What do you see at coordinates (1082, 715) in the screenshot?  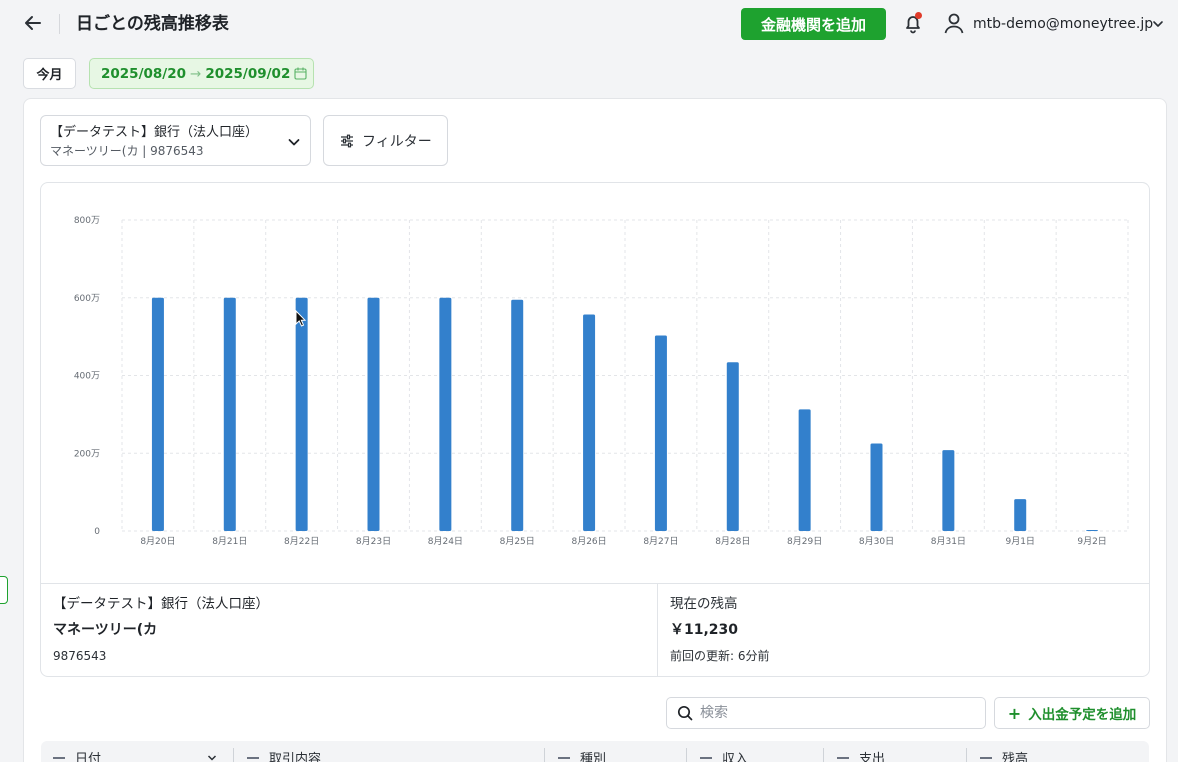 I see `add-planned-transaction-label: 入出金予定を追加` at bounding box center [1082, 715].